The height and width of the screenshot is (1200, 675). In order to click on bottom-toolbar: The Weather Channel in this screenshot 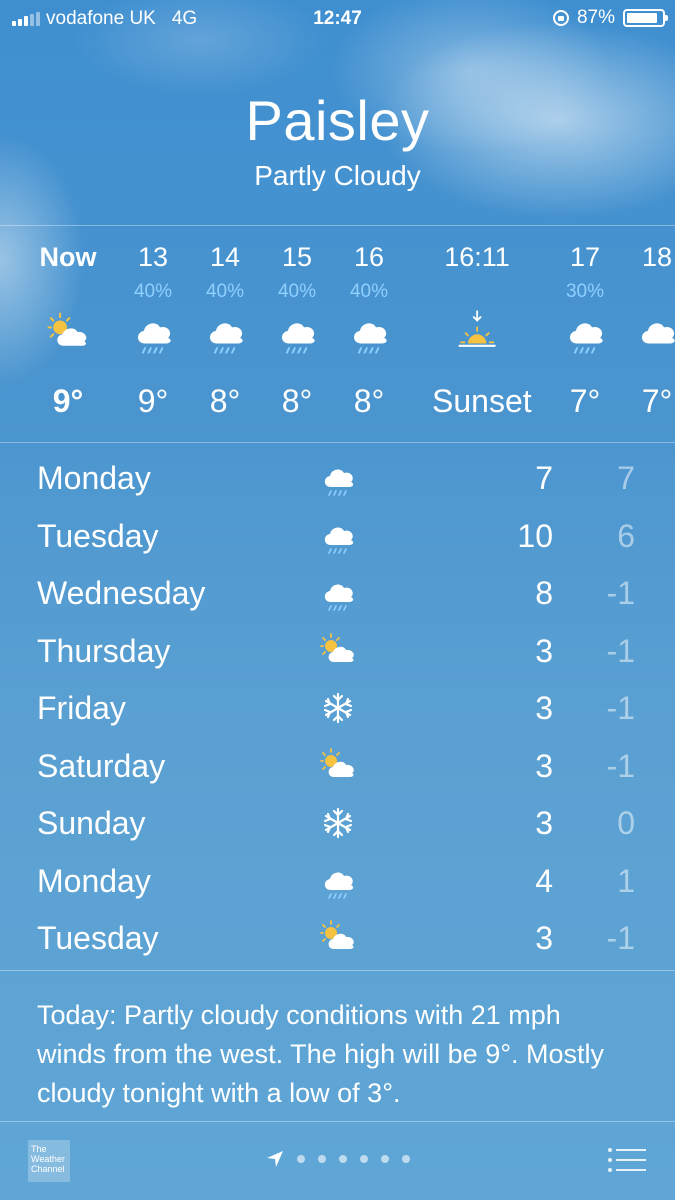, I will do `click(337, 1161)`.